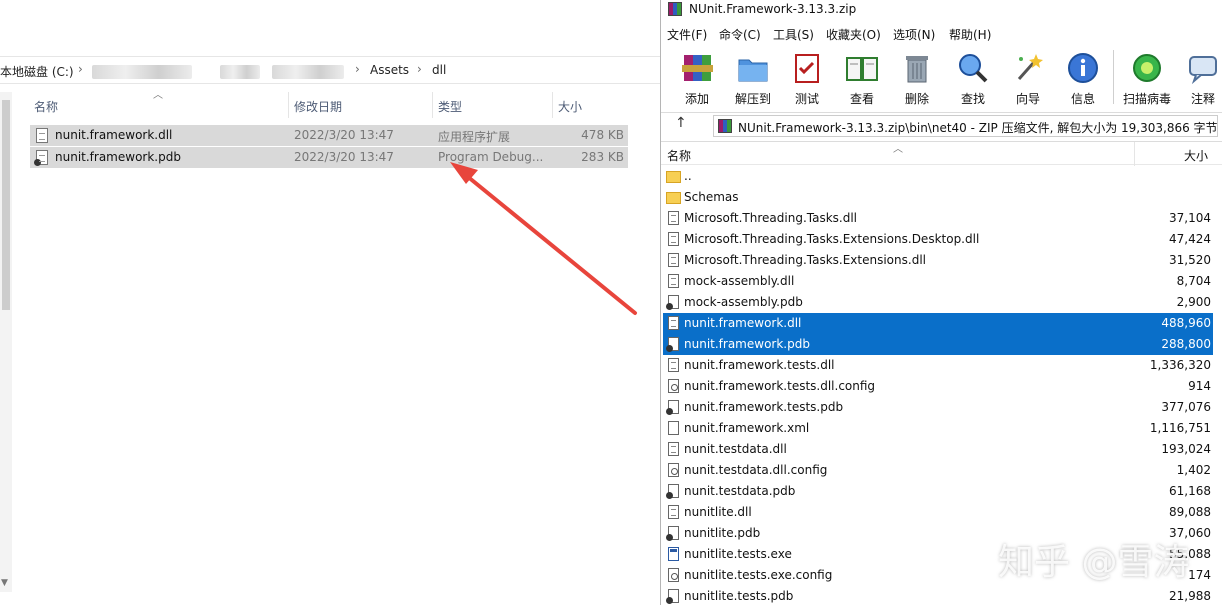 The width and height of the screenshot is (1222, 605). I want to click on archive-file-name: nunit.framework.pdb, so click(747, 344).